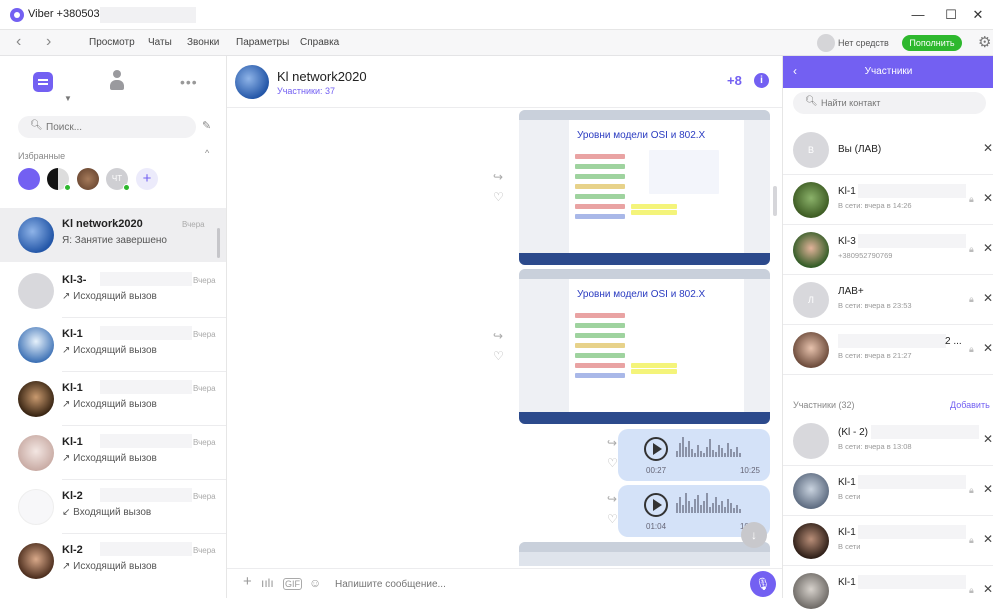 This screenshot has width=993, height=616. I want to click on image-message, so click(644, 554).